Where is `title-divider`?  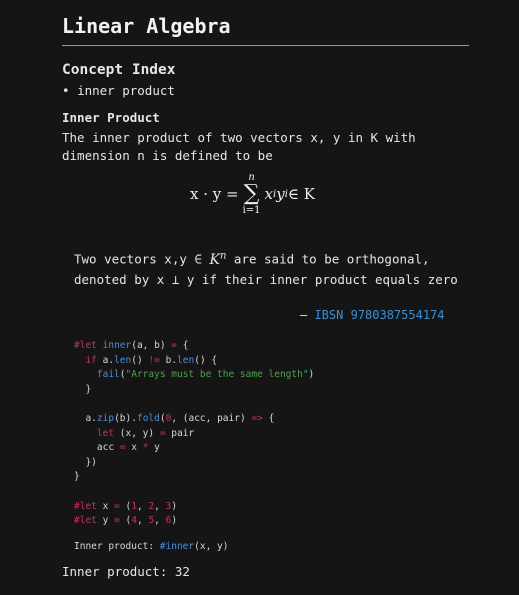
title-divider is located at coordinates (265, 45).